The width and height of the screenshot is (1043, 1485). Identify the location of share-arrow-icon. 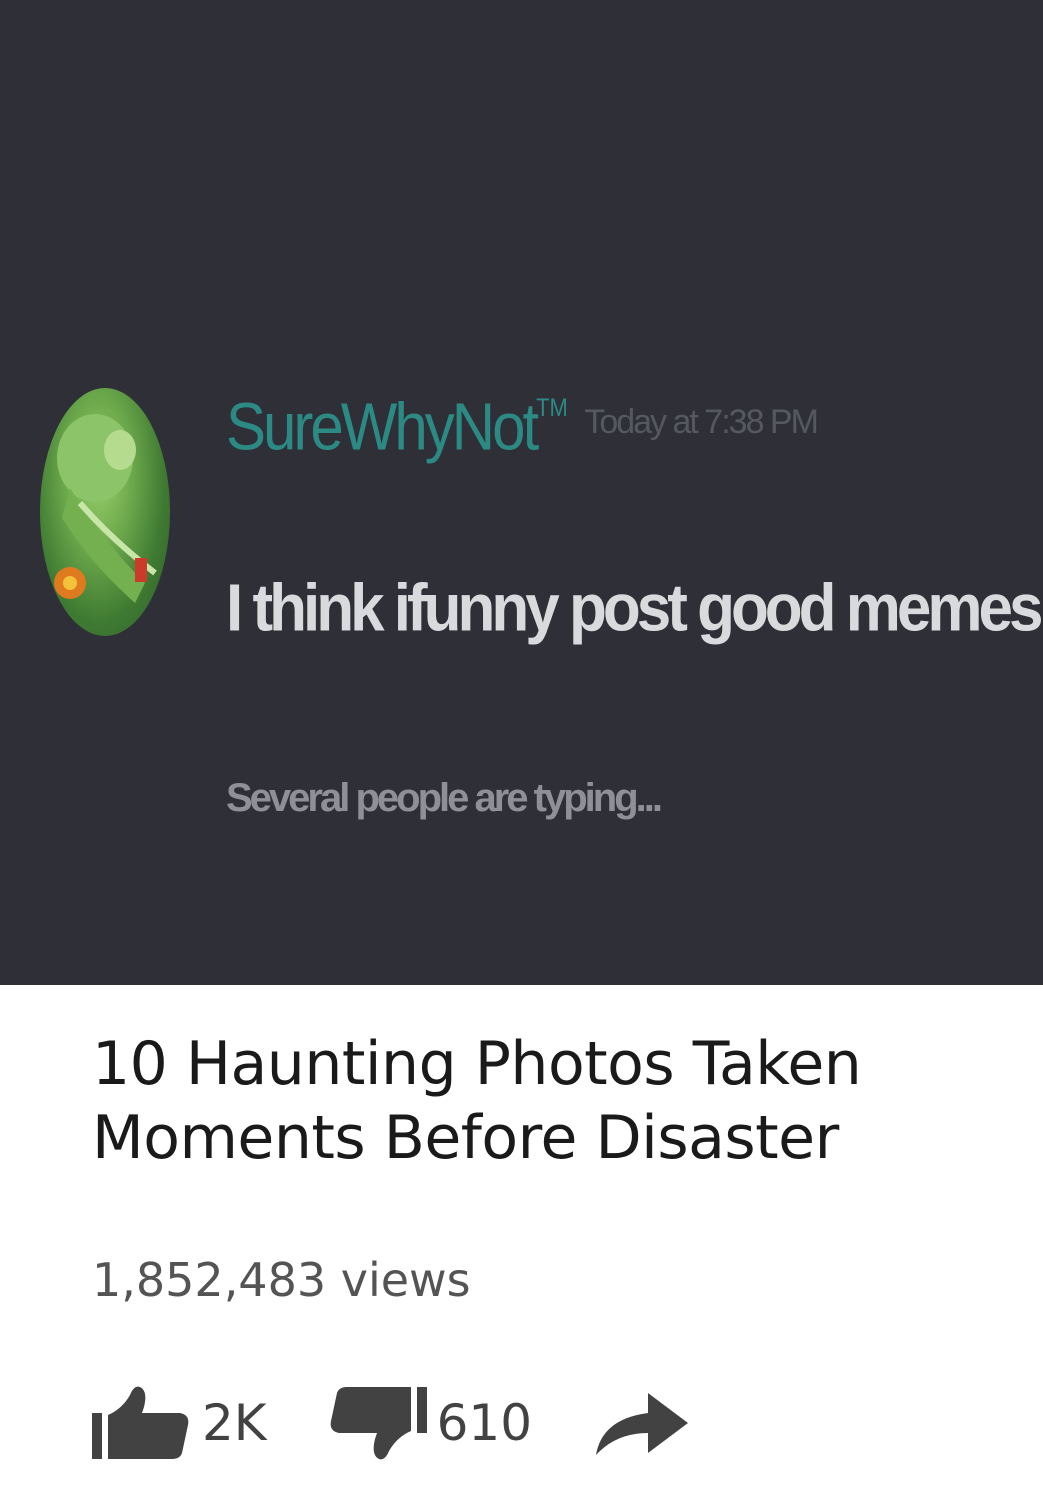
(642, 1423).